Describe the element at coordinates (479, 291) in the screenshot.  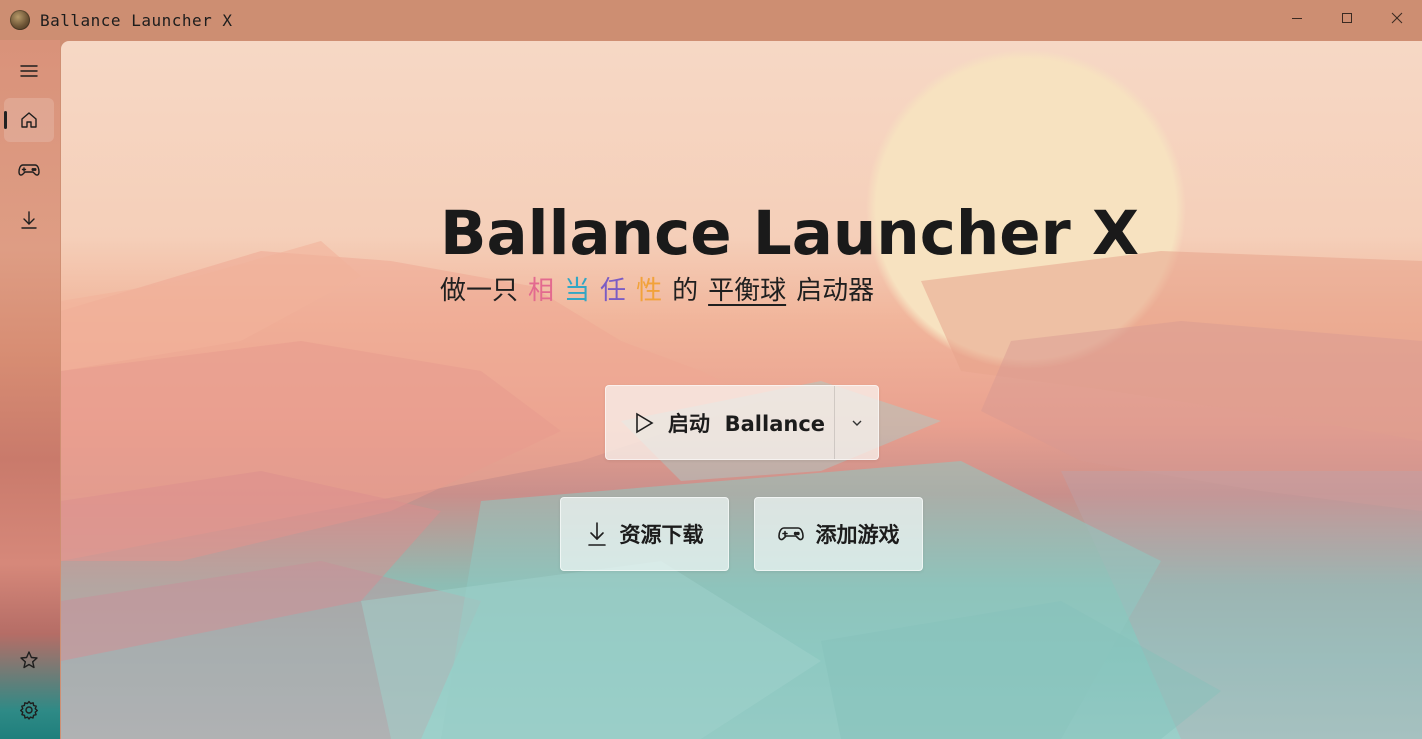
I see `subtitle-word: 做一只` at that location.